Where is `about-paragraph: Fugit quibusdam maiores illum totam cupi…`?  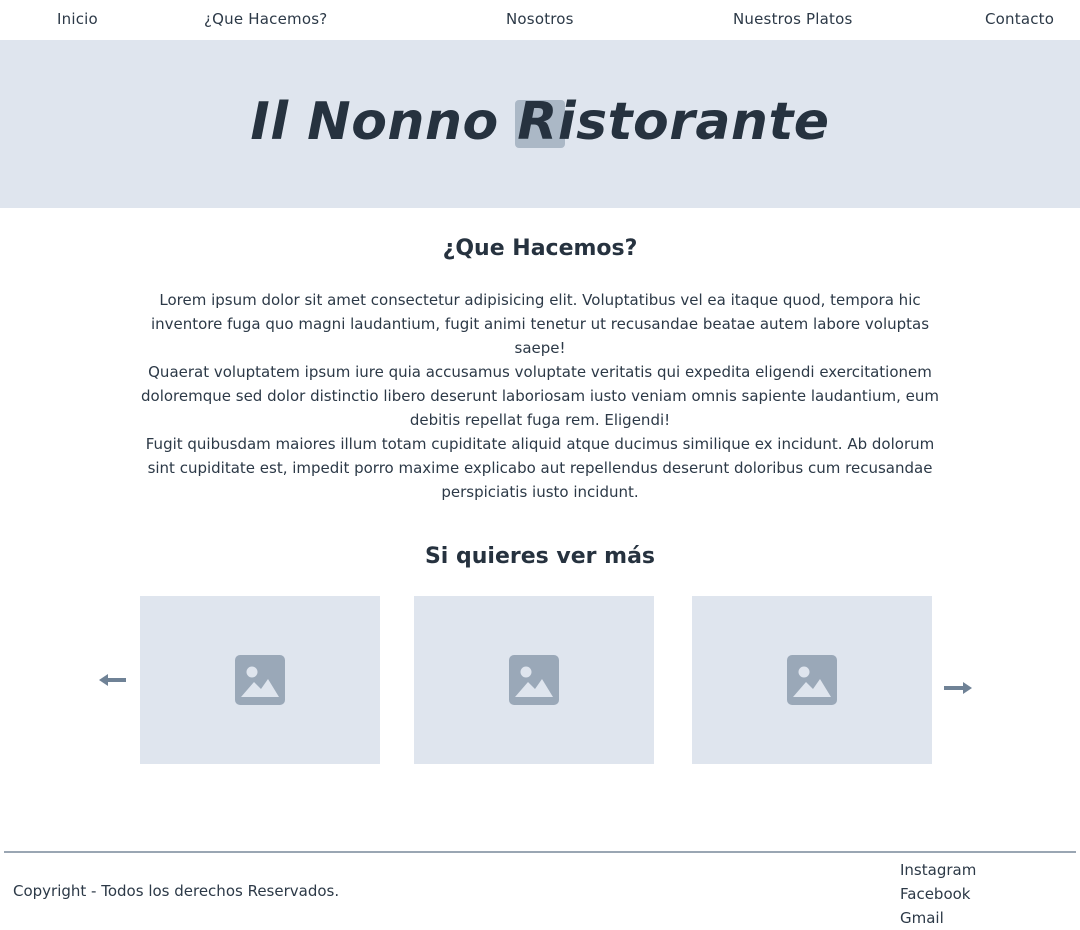
about-paragraph: Fugit quibusdam maiores illum totam cupi… is located at coordinates (540, 468).